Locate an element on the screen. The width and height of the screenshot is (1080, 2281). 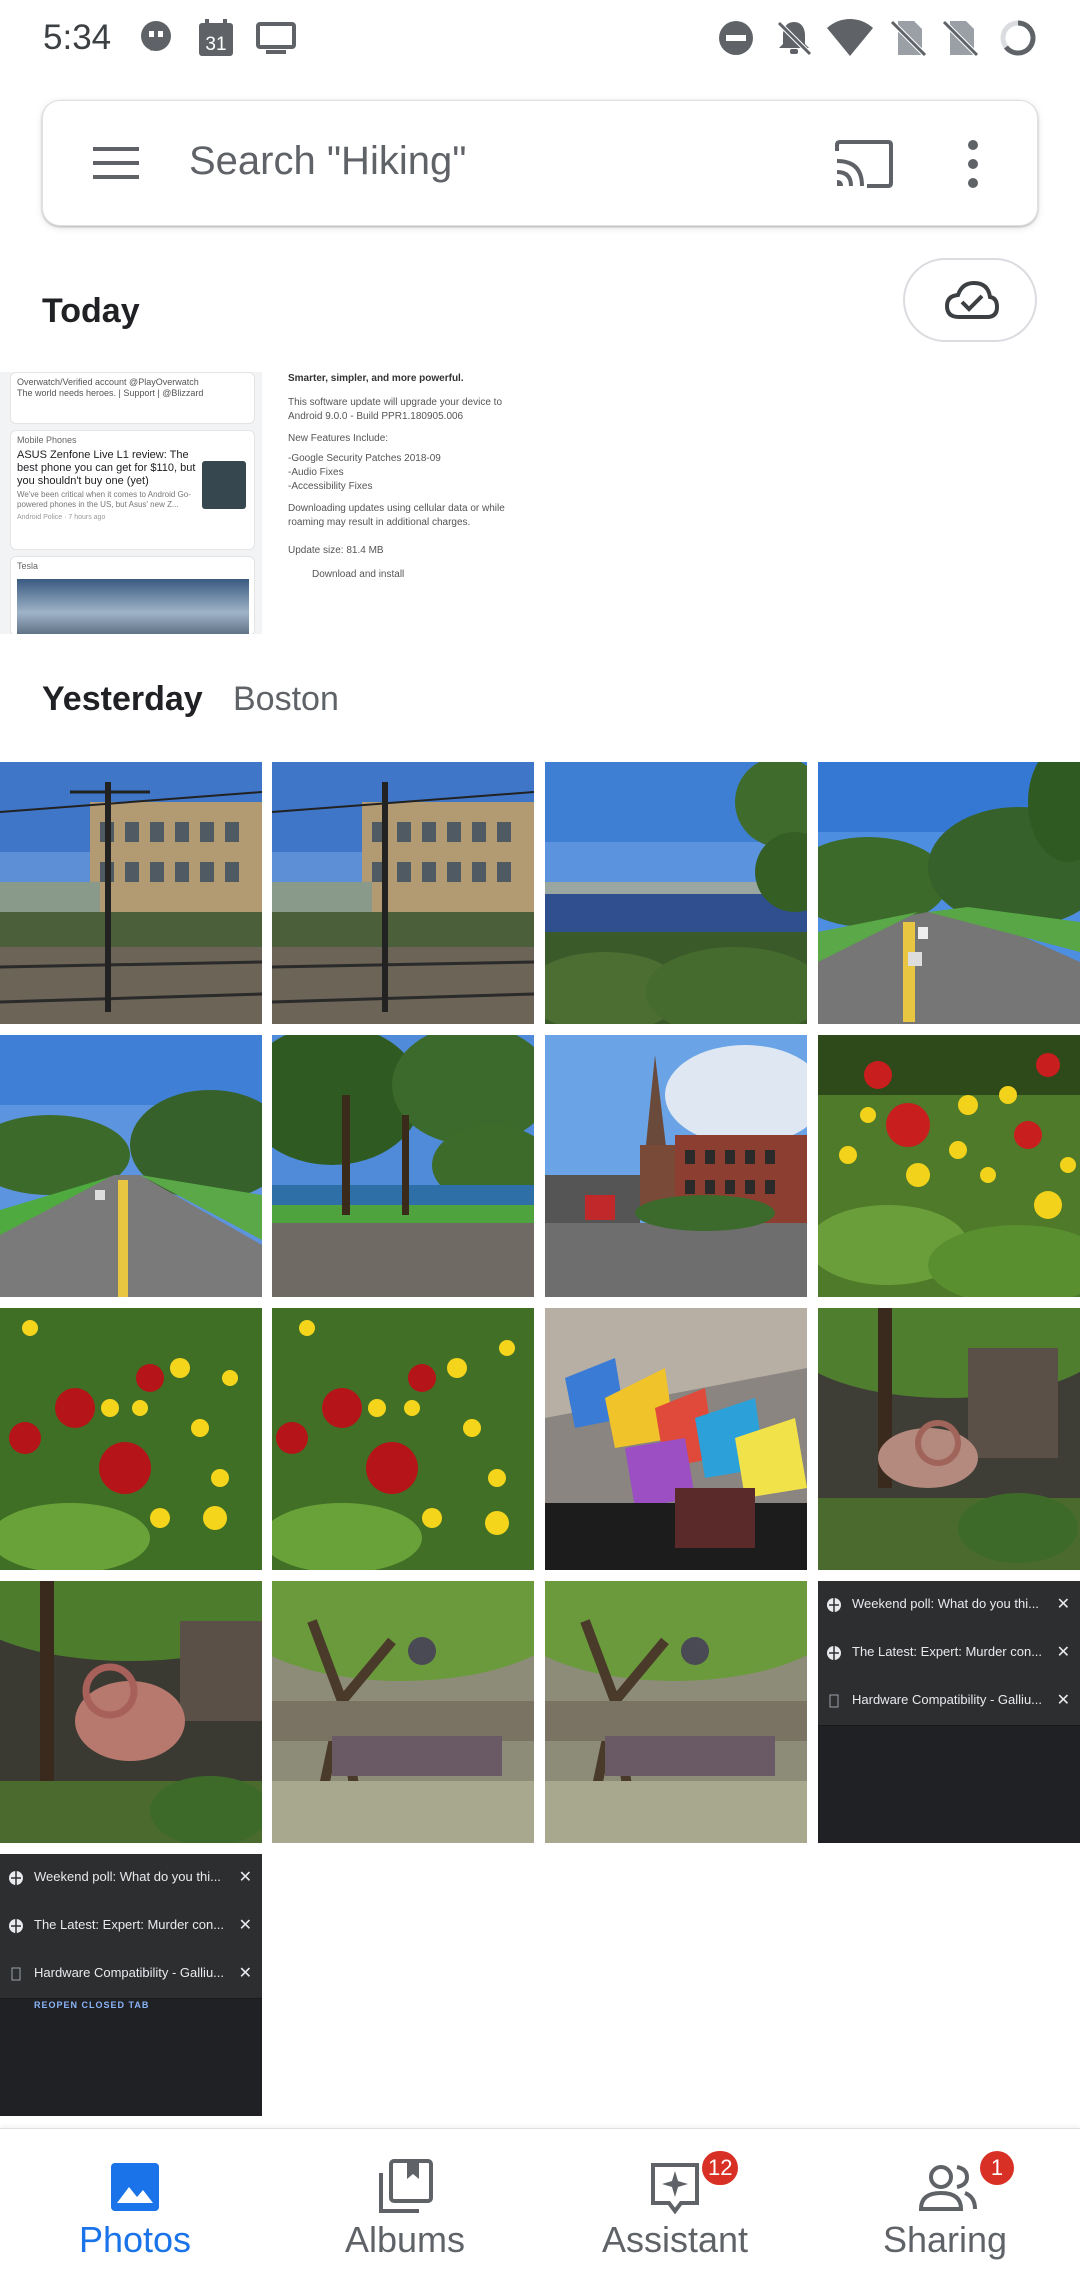
section-today-label: Today is located at coordinates (91, 311).